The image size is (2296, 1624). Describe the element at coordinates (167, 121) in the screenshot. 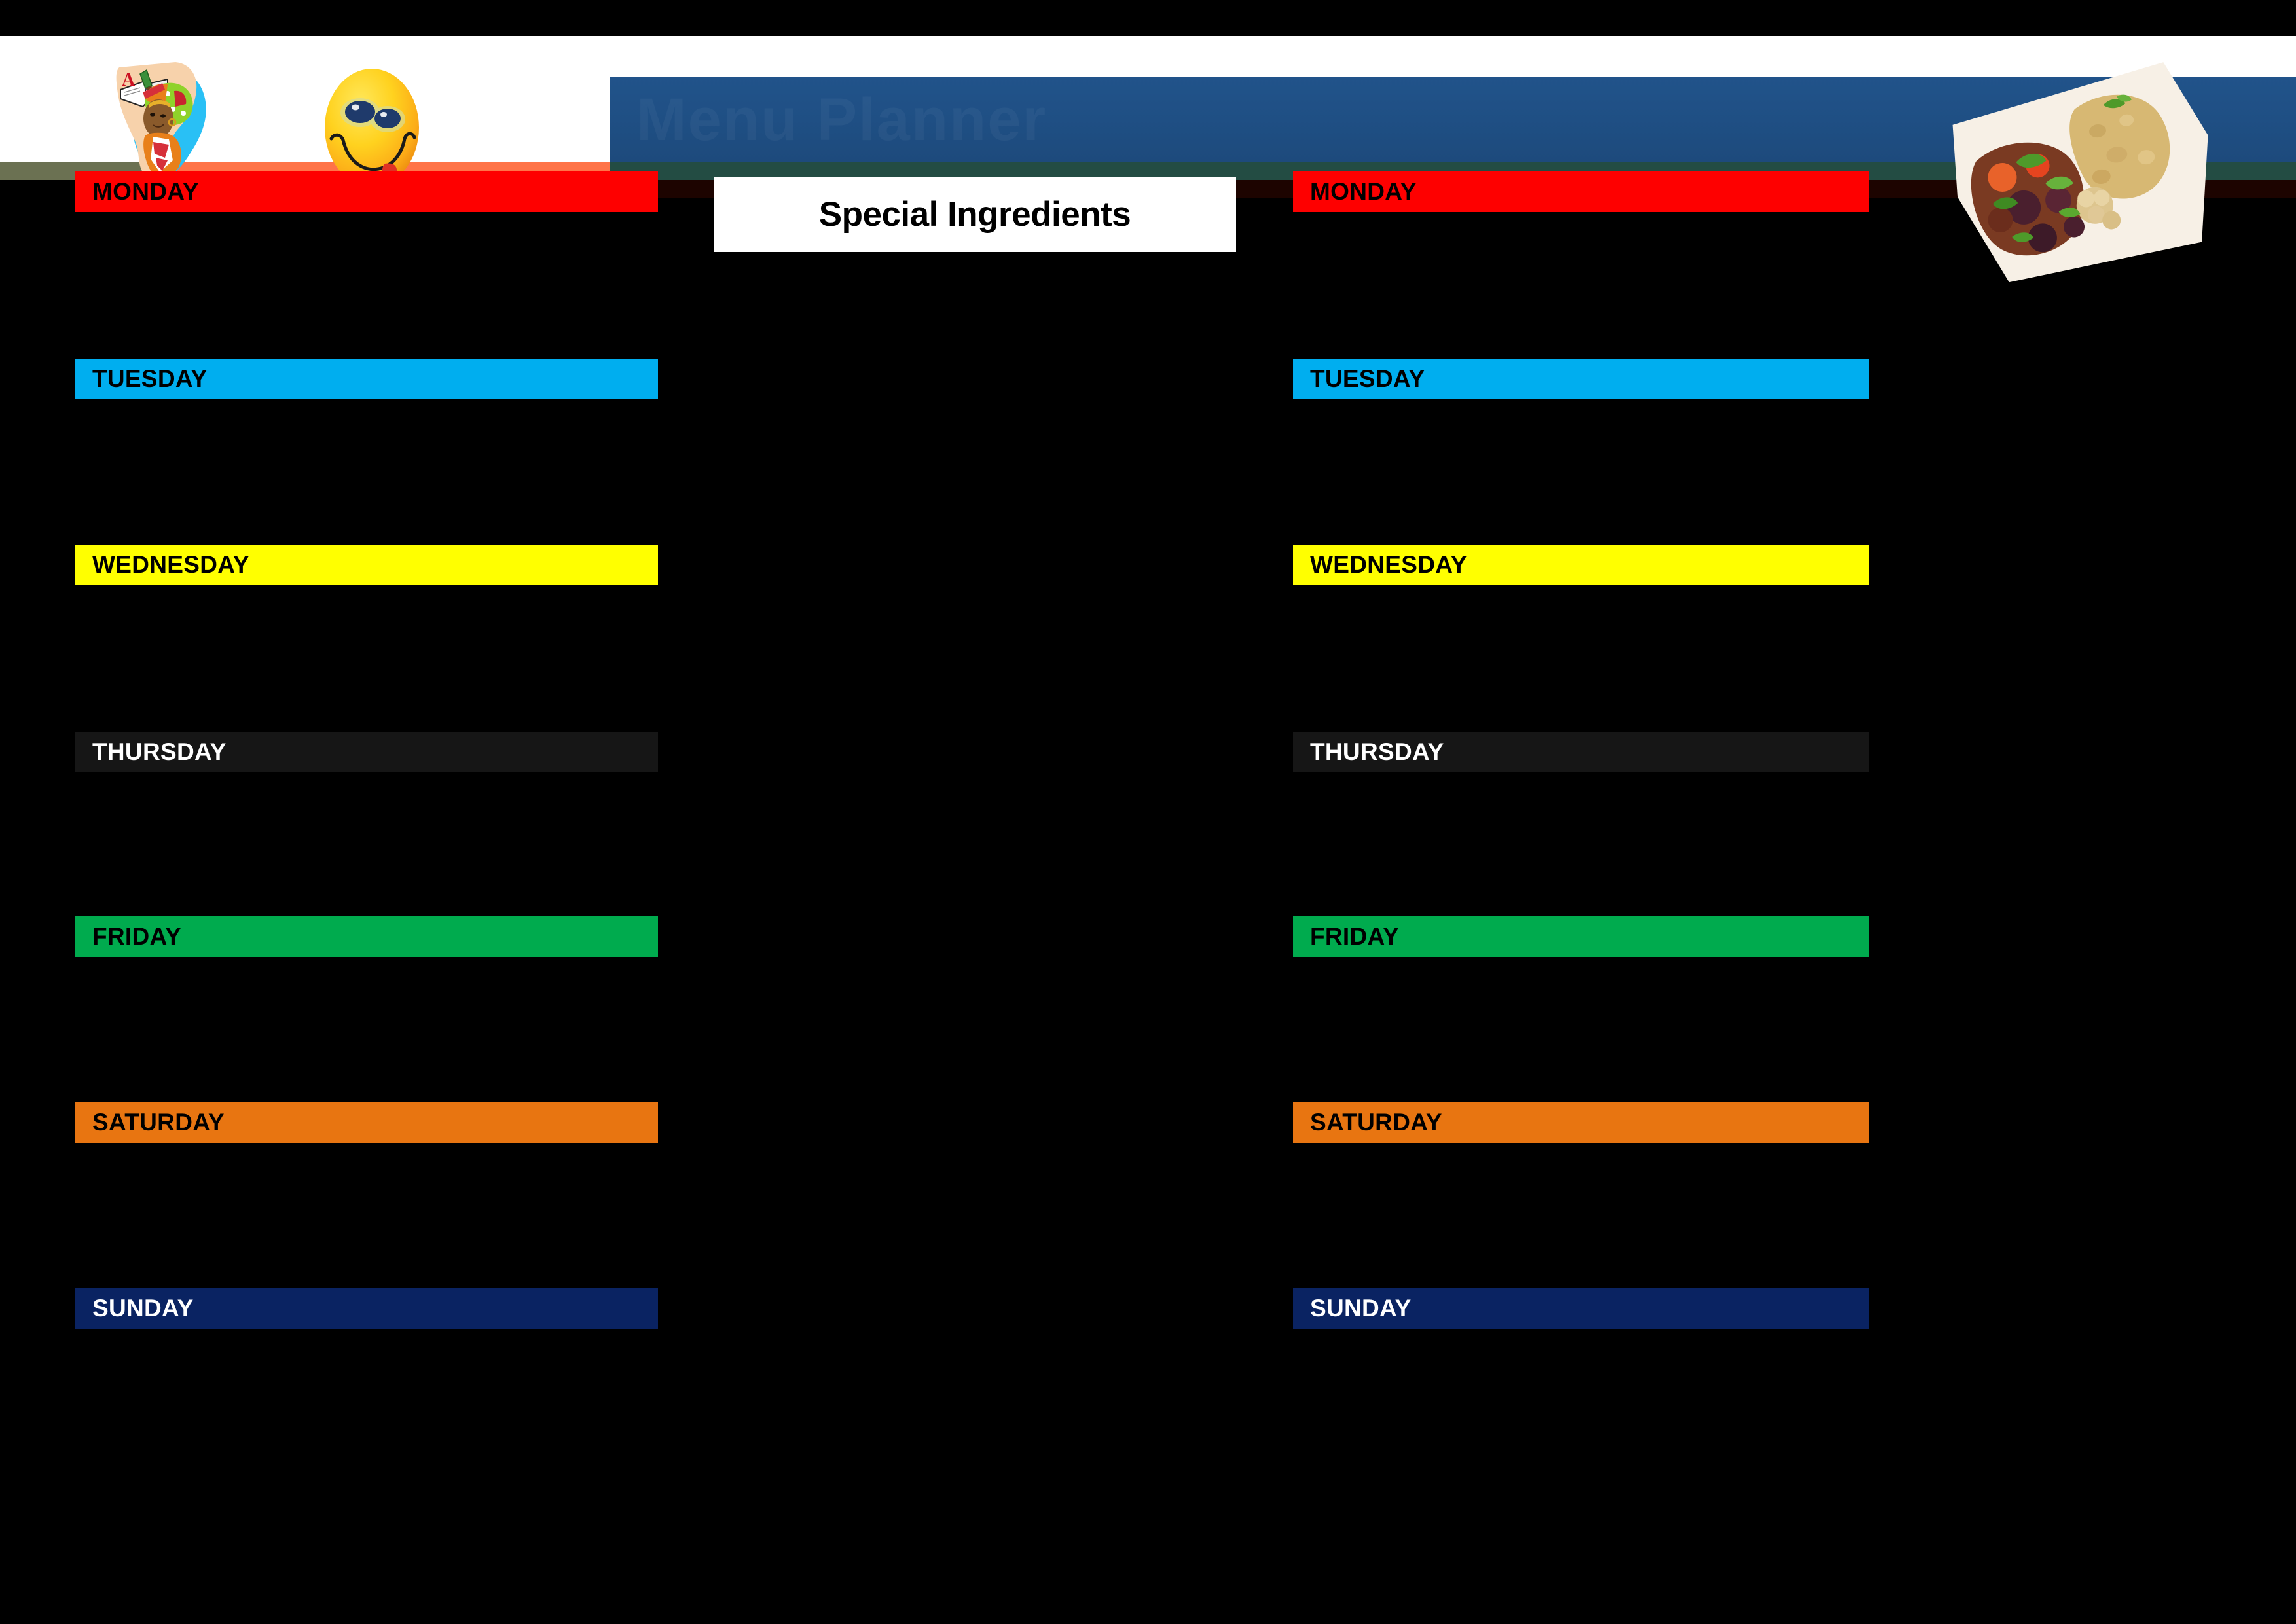

I see `africa-education-clipart-icon: A` at that location.